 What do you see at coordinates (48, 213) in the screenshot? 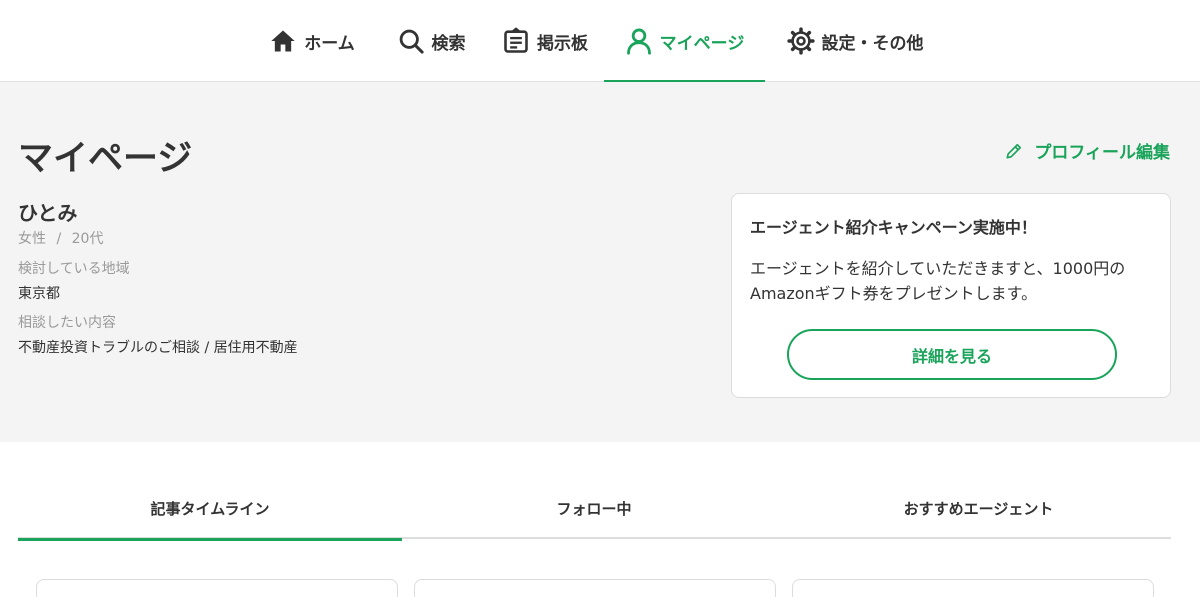
I see `user-name: ひとみ` at bounding box center [48, 213].